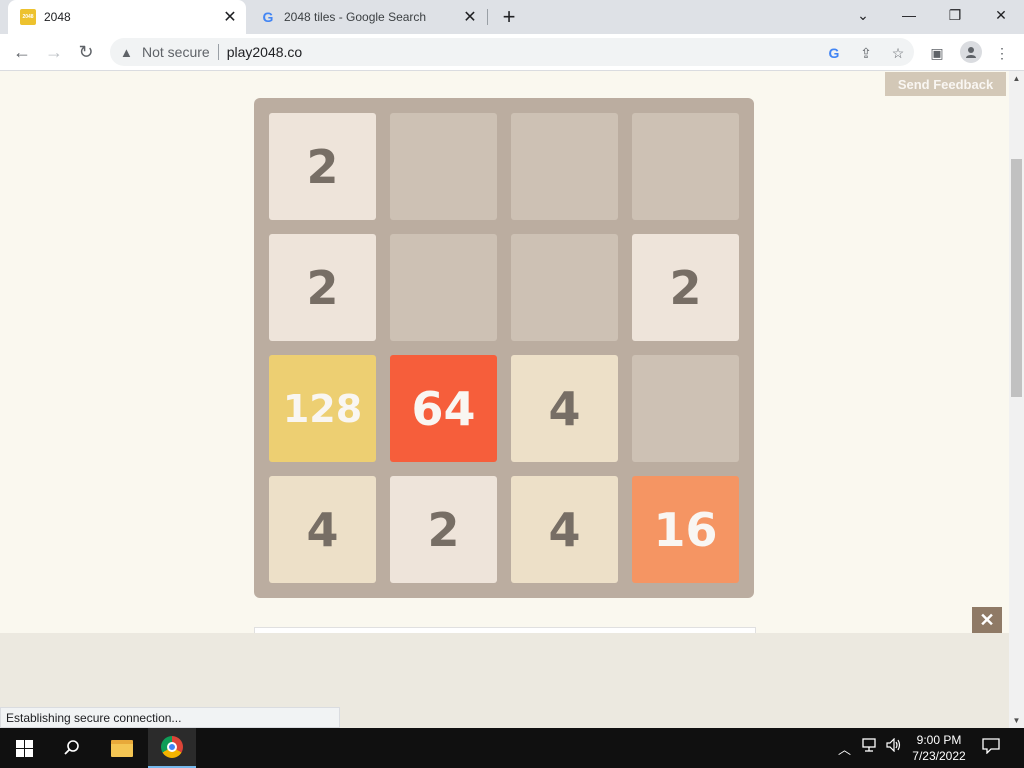 The width and height of the screenshot is (1024, 768). Describe the element at coordinates (57, 17) in the screenshot. I see `tab-title: 2048` at that location.